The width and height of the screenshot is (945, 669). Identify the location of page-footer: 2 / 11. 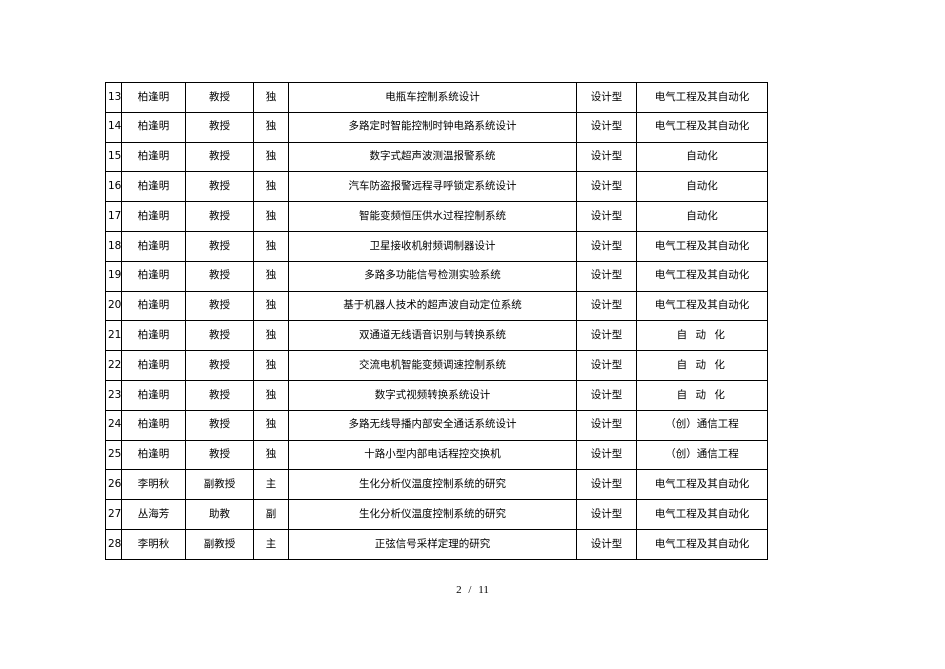
(472, 590).